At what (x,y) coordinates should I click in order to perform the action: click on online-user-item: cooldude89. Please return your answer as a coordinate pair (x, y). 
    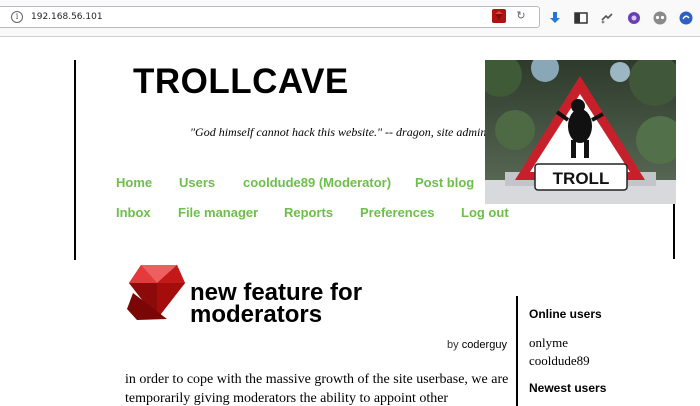
    Looking at the image, I should click on (559, 361).